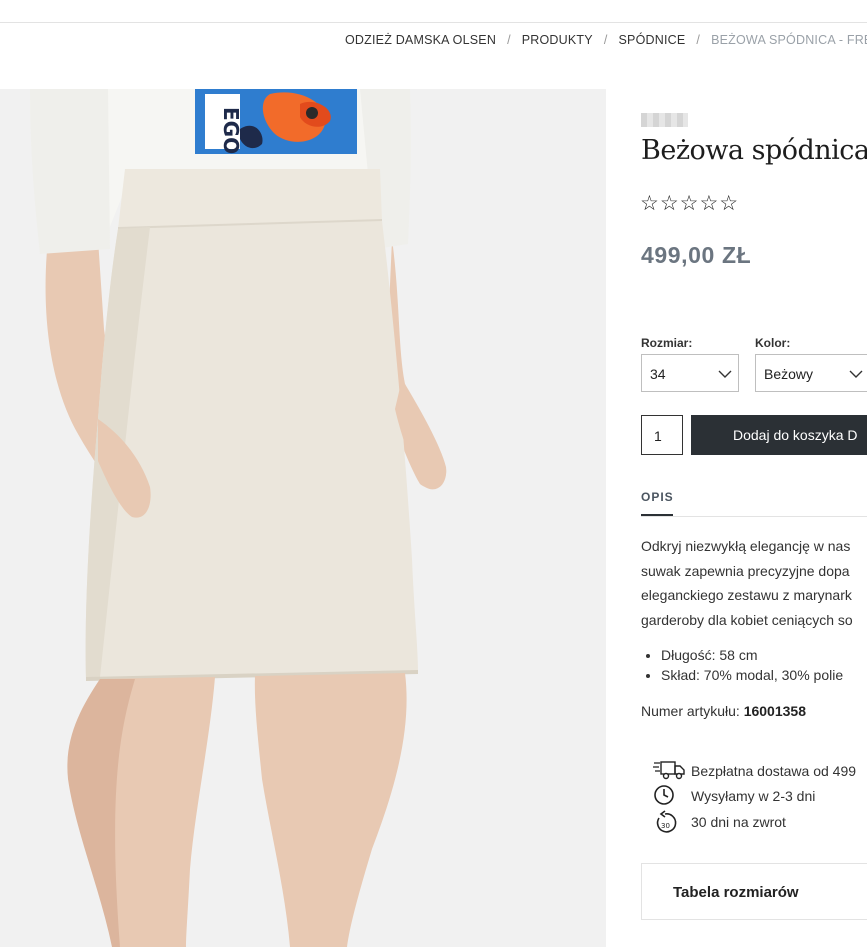  I want to click on article-number-value: 16001358, so click(774, 711).